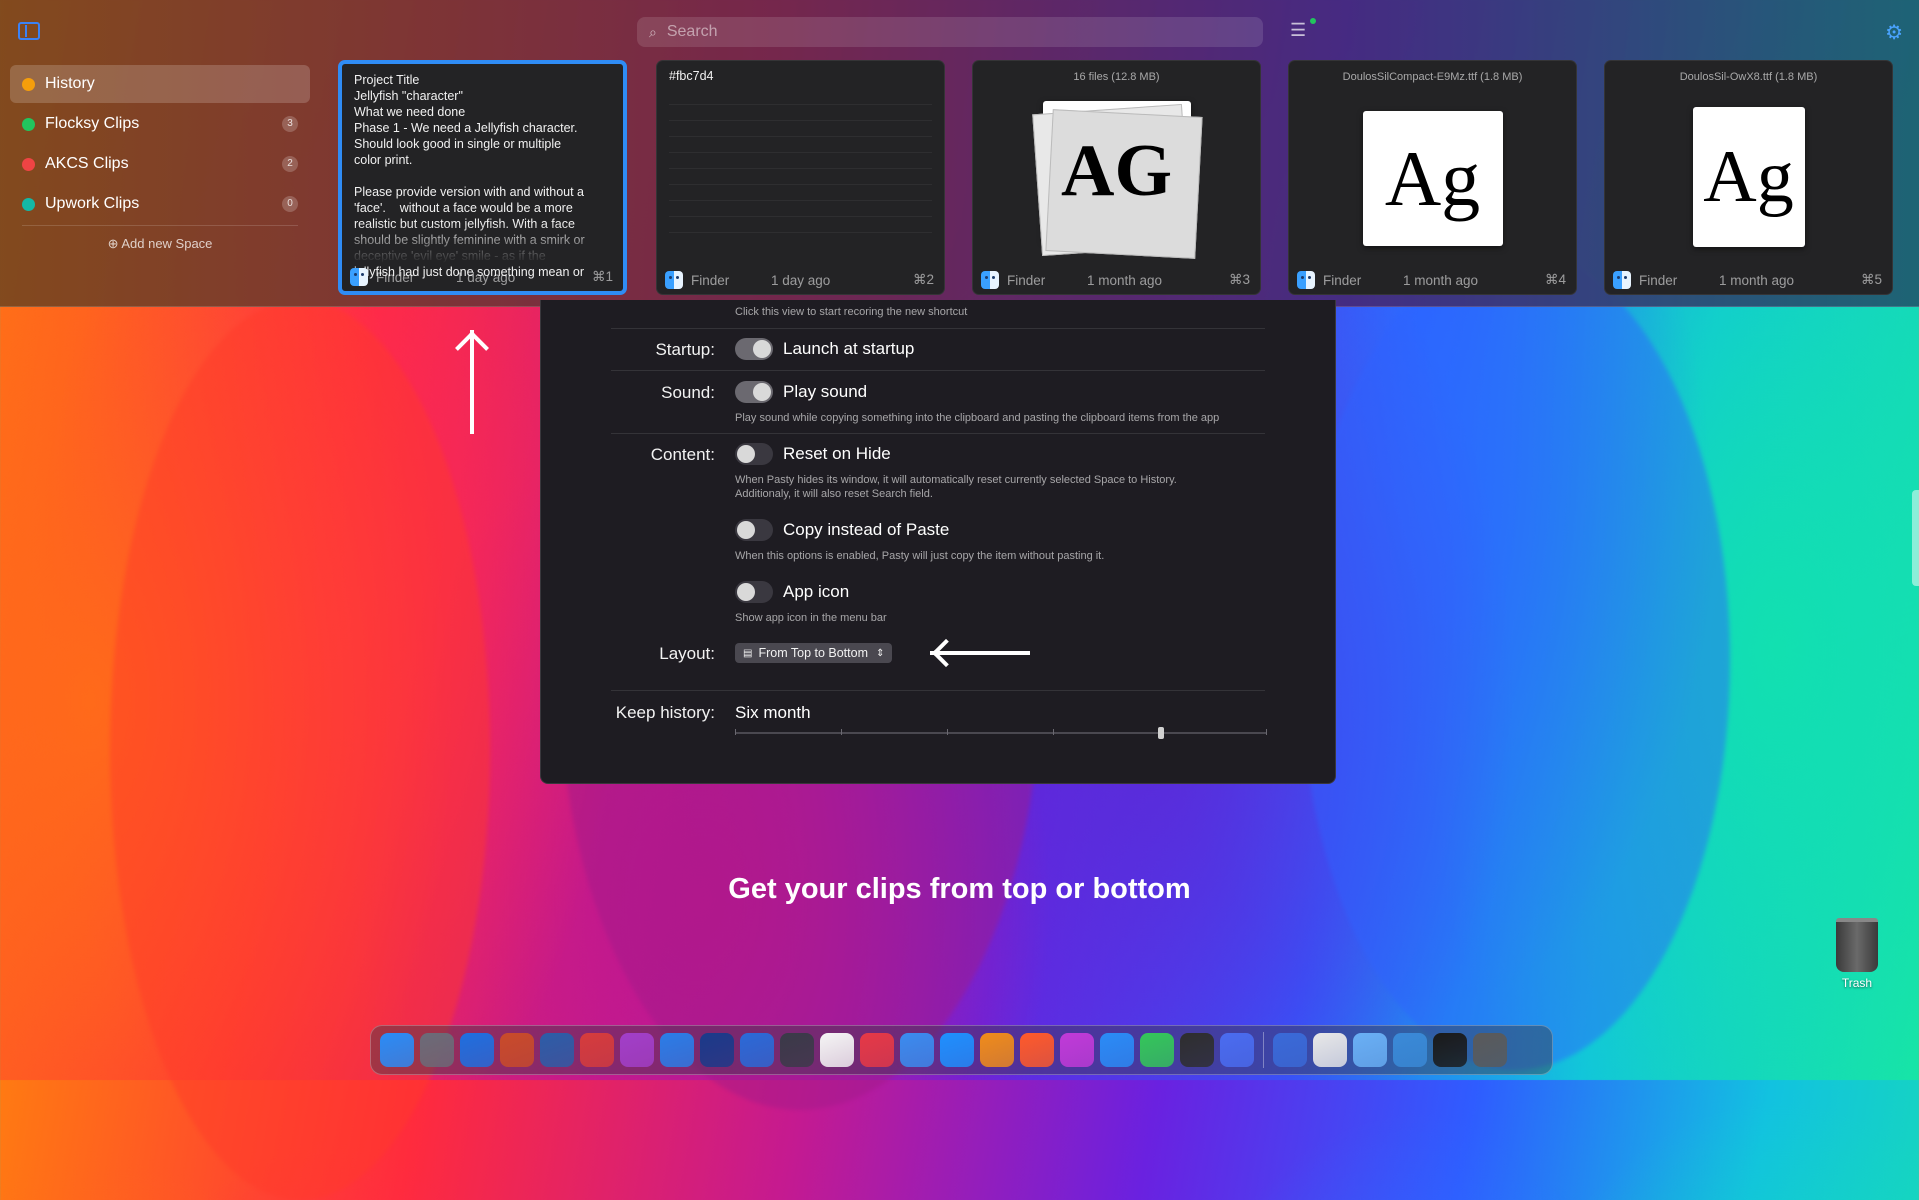 Image resolution: width=1919 pixels, height=1200 pixels. I want to click on slider-tick, so click(947, 732).